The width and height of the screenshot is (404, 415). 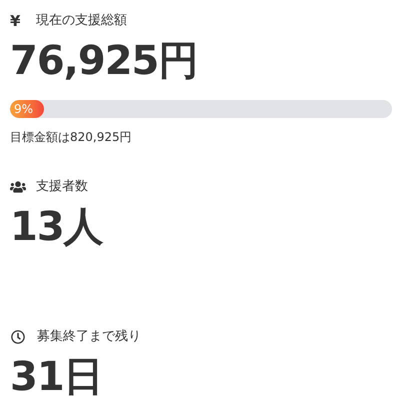 I want to click on stat-value: 76,925円, so click(x=104, y=61).